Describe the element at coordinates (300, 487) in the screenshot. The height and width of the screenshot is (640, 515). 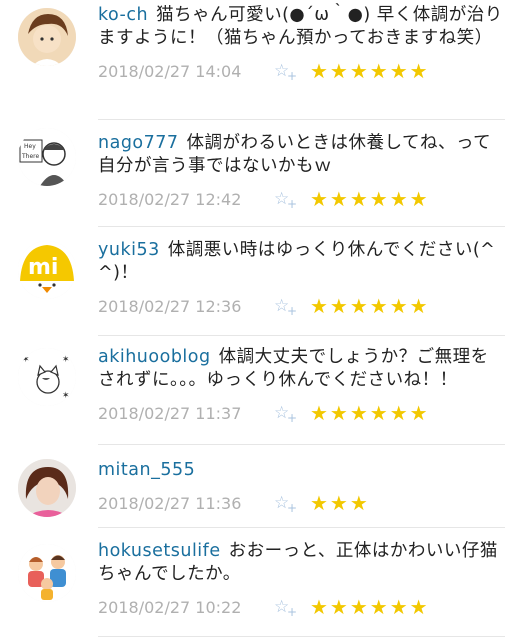
I see `comment-body: mitan_555 2018/02/27 11:36 ☆ + ★★★` at that location.